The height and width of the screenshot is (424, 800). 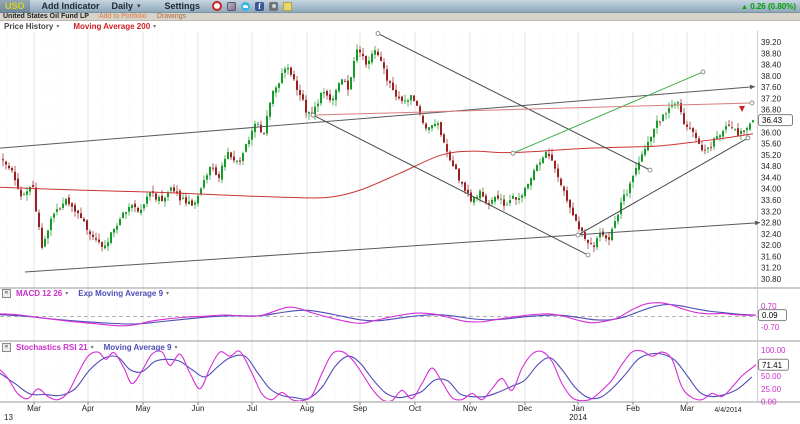 I want to click on price-tick-label: 34.00, so click(x=771, y=189).